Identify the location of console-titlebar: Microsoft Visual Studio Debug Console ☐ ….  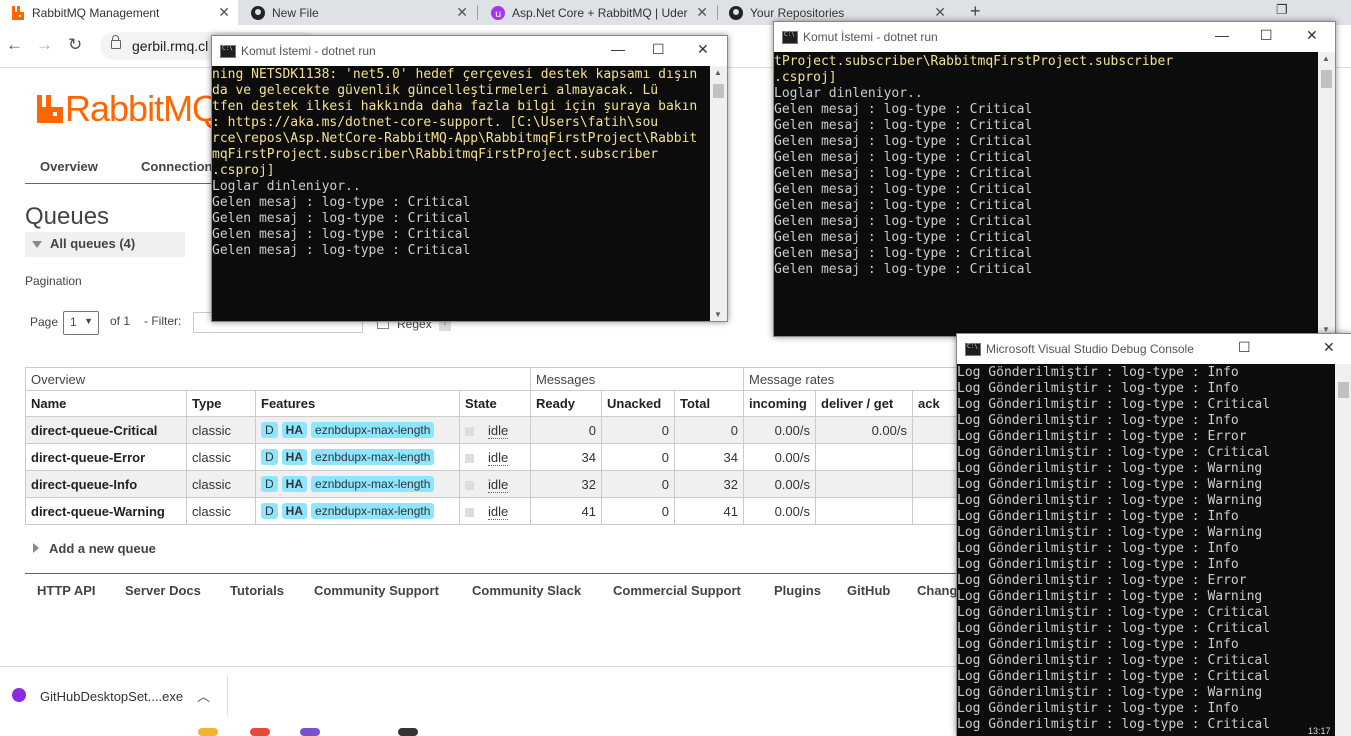
(1154, 349).